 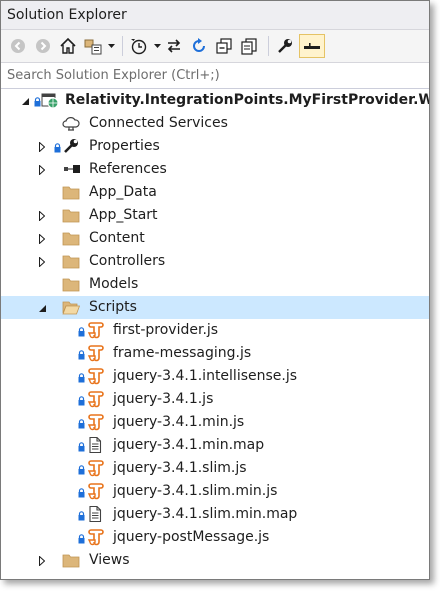 What do you see at coordinates (123, 192) in the screenshot?
I see `tree-item-label: App_Data` at bounding box center [123, 192].